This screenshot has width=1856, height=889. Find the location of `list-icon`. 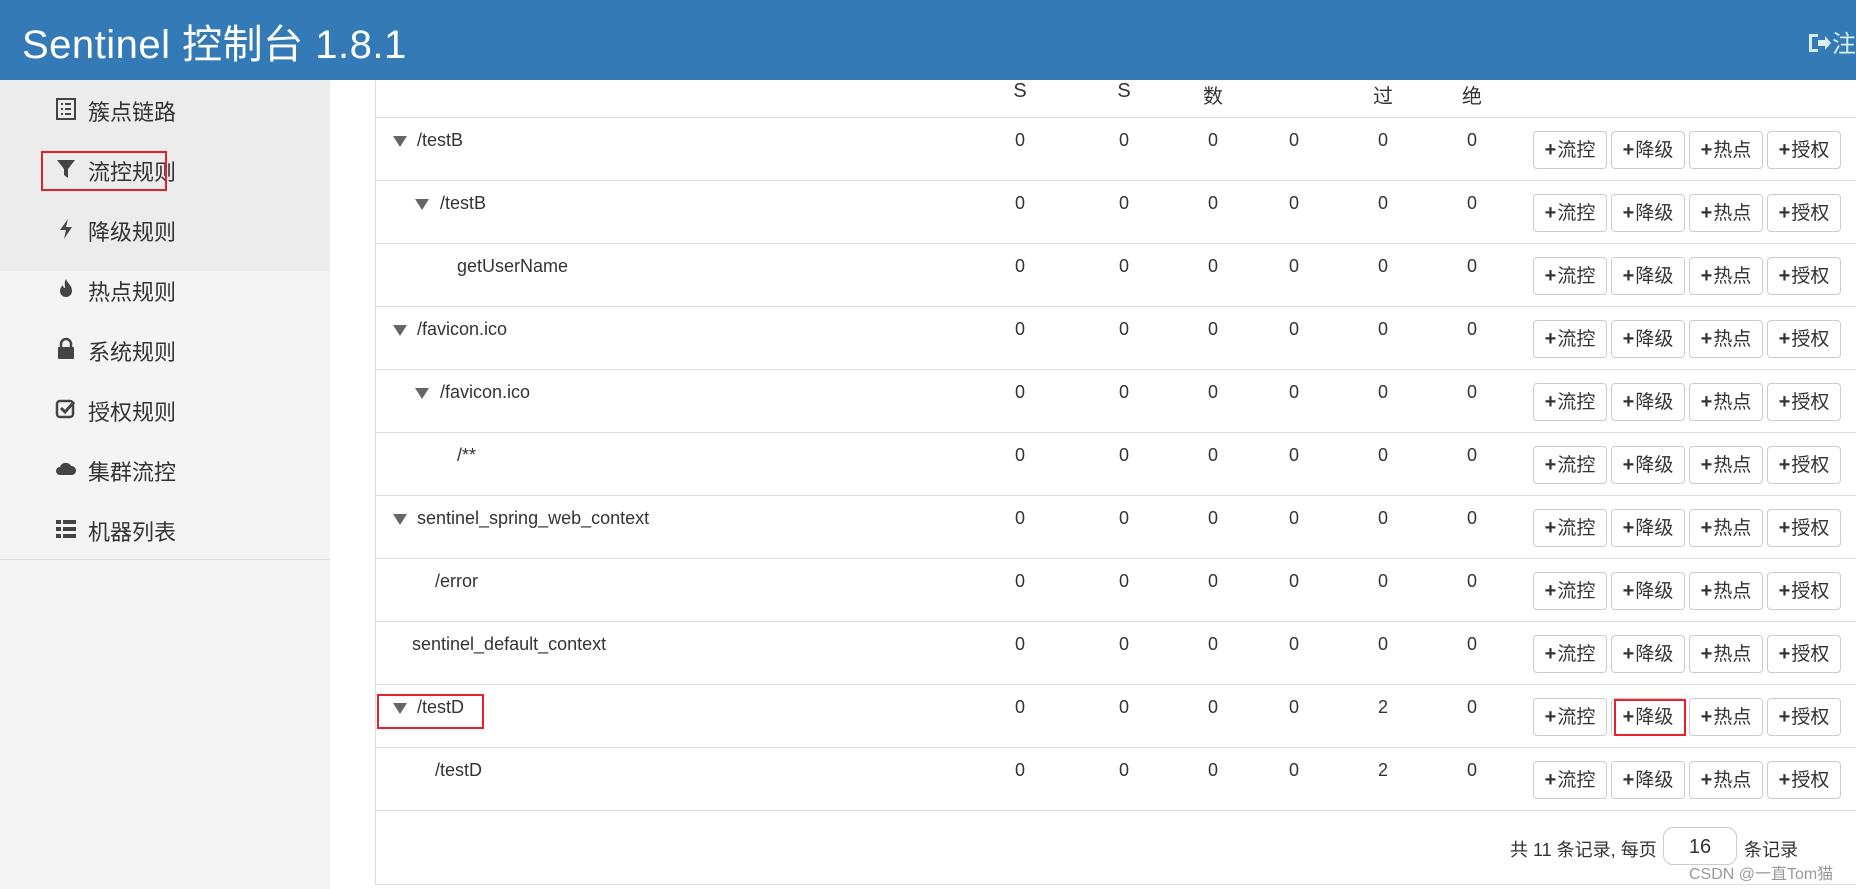

list-icon is located at coordinates (66, 109).